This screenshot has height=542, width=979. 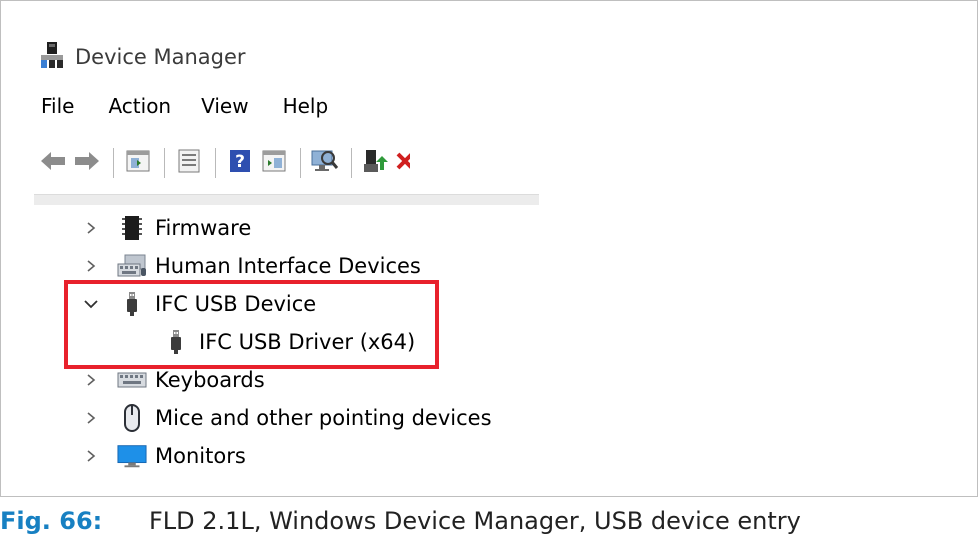 I want to click on help-icon: ?, so click(x=240, y=163).